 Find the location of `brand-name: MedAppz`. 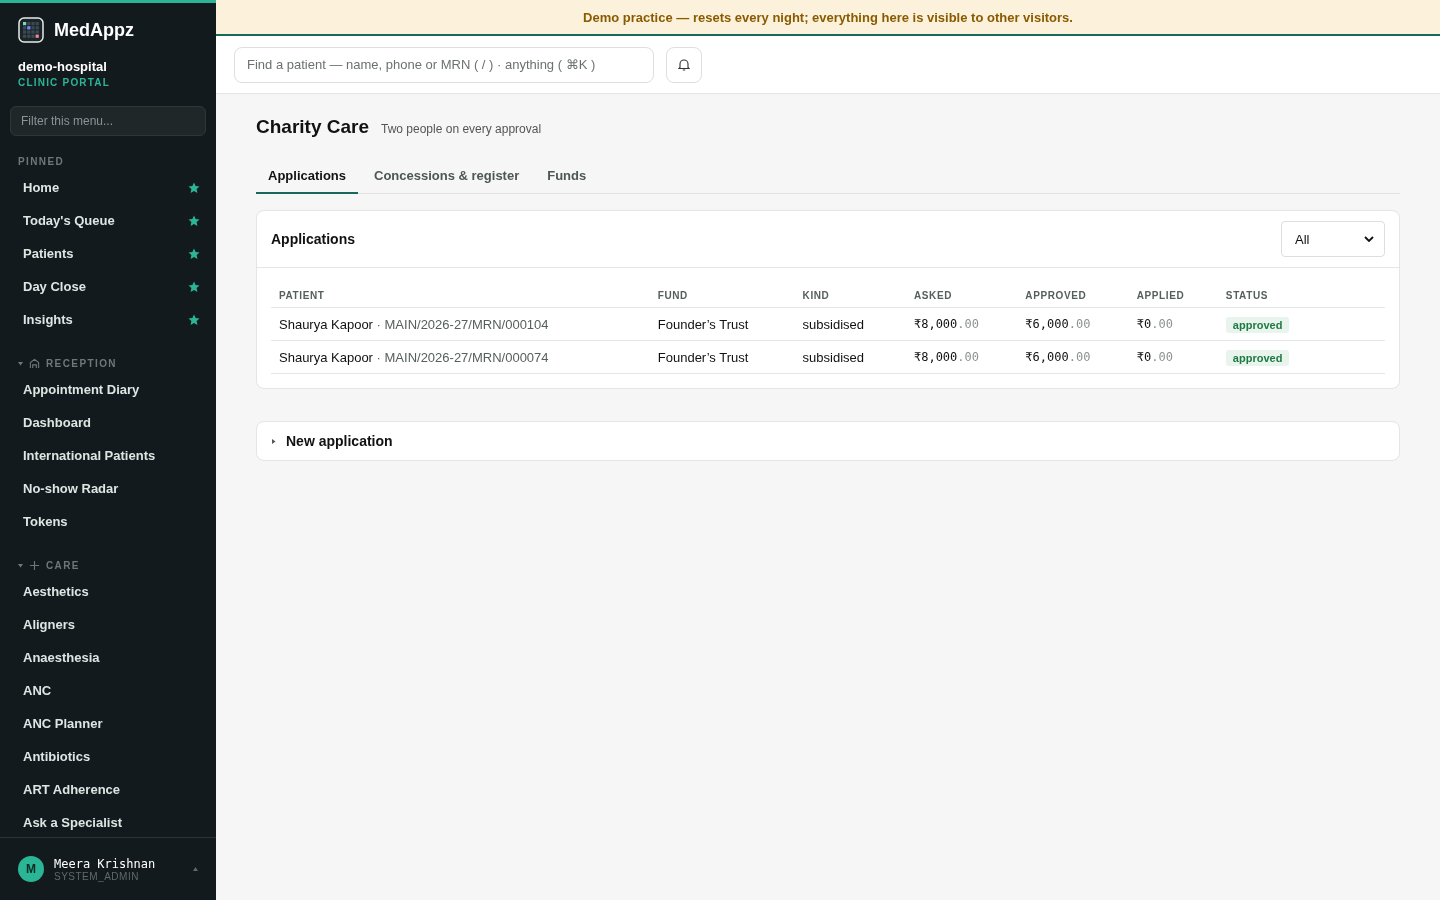

brand-name: MedAppz is located at coordinates (94, 30).